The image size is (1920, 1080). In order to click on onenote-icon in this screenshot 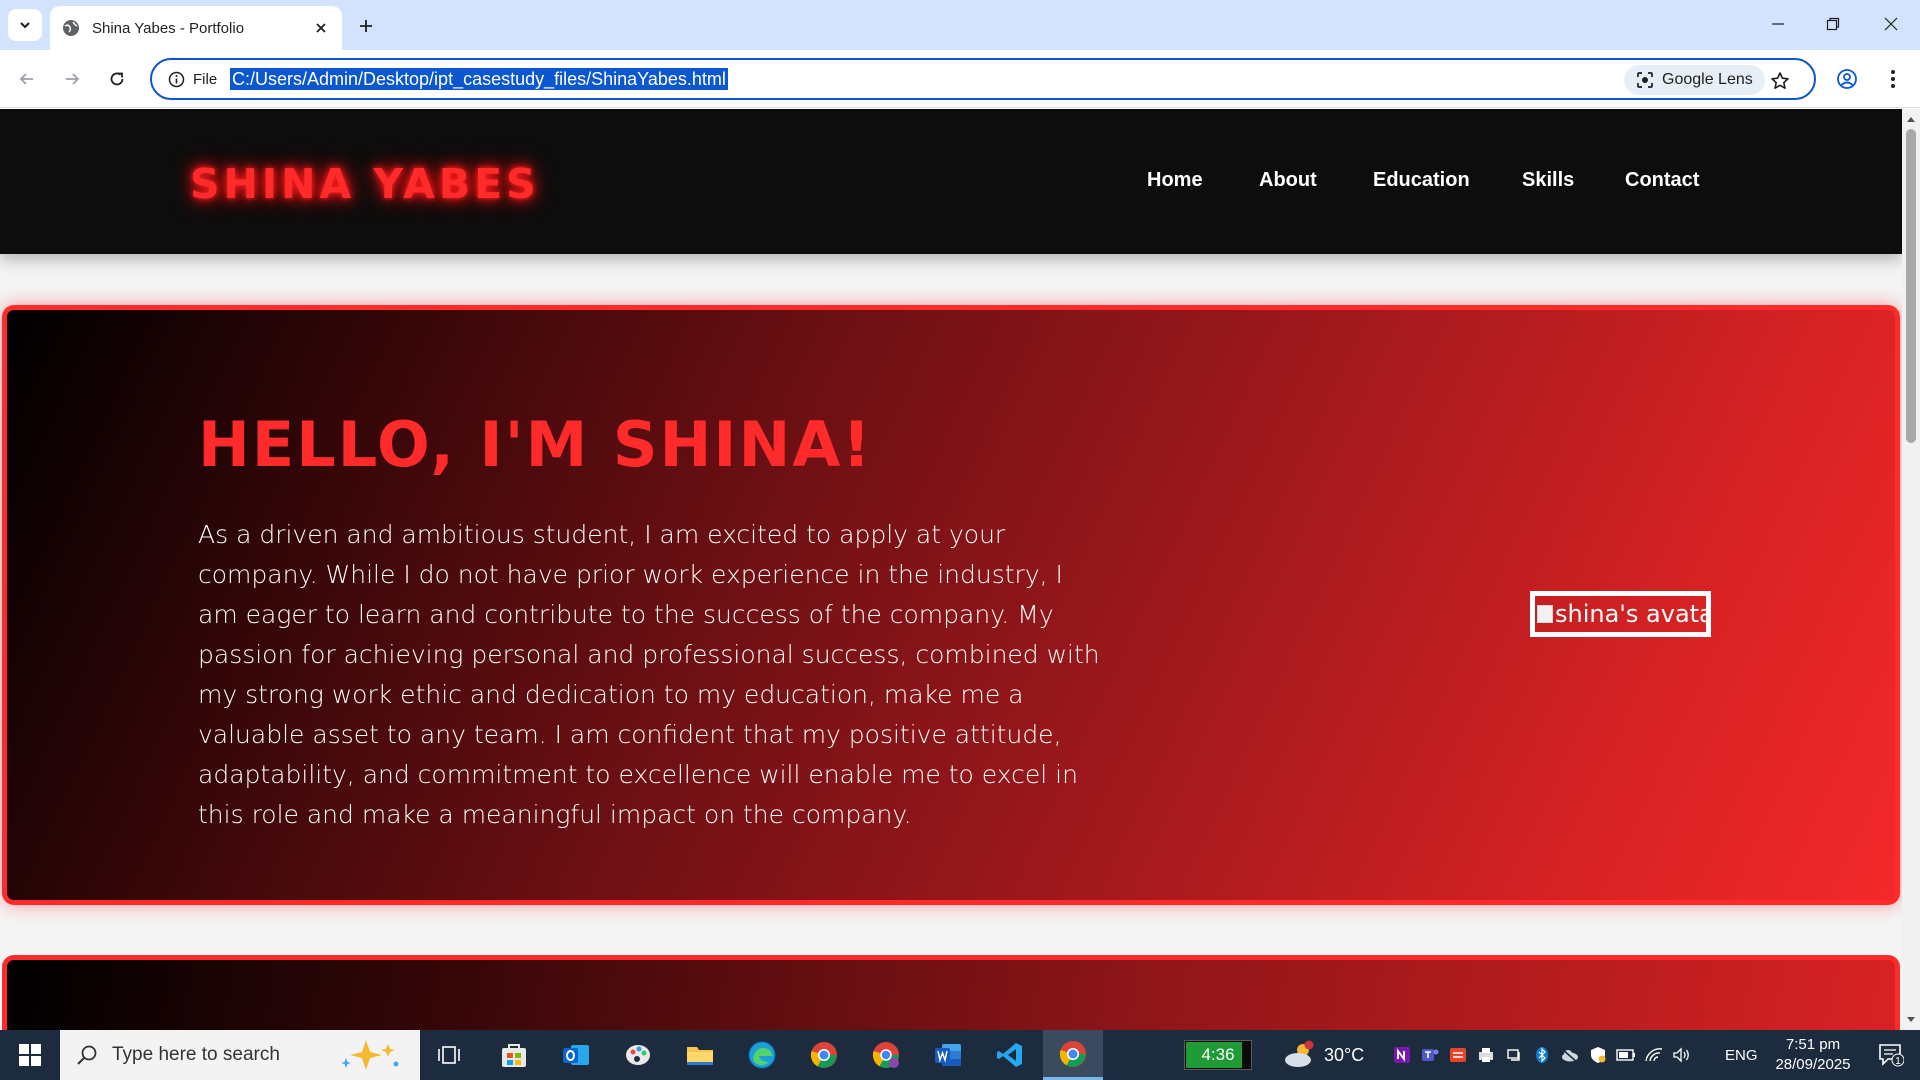, I will do `click(1402, 1055)`.